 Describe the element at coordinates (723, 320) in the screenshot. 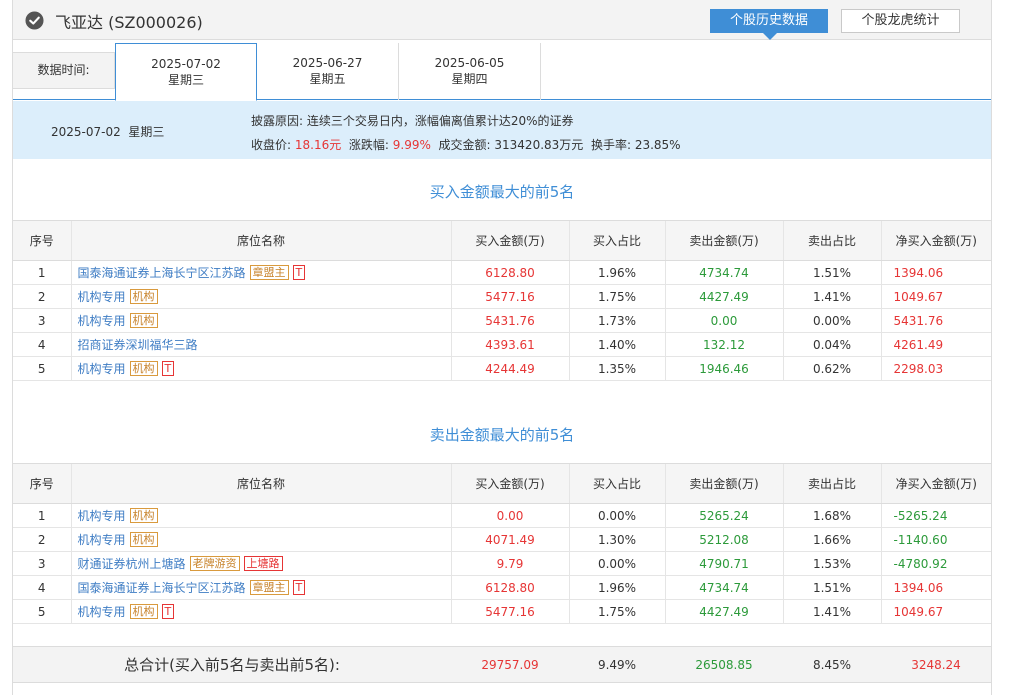

I see `cell-sell-amount: 0.00` at that location.